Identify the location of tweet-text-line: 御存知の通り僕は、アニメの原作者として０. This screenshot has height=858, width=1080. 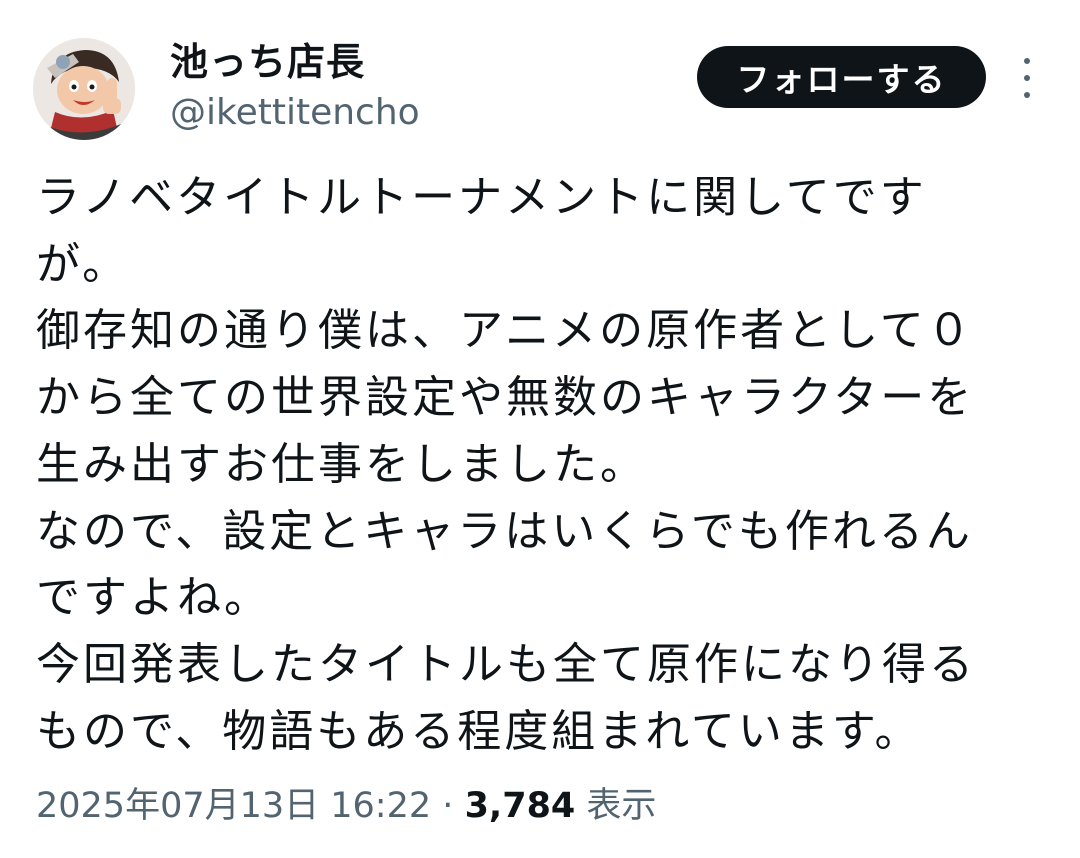
(505, 331).